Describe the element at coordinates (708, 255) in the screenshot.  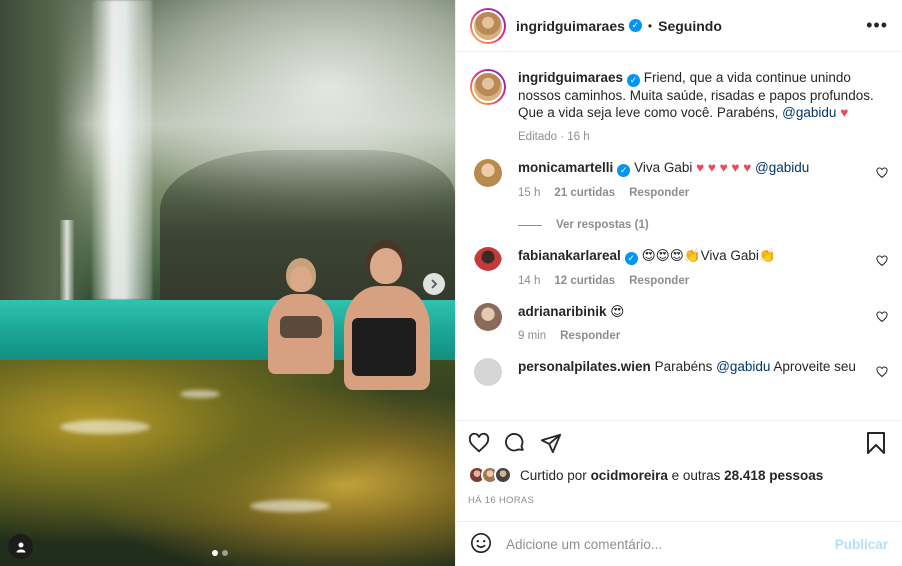
I see `comment-text: 😍😍😍👏Viva Gabi👏` at that location.